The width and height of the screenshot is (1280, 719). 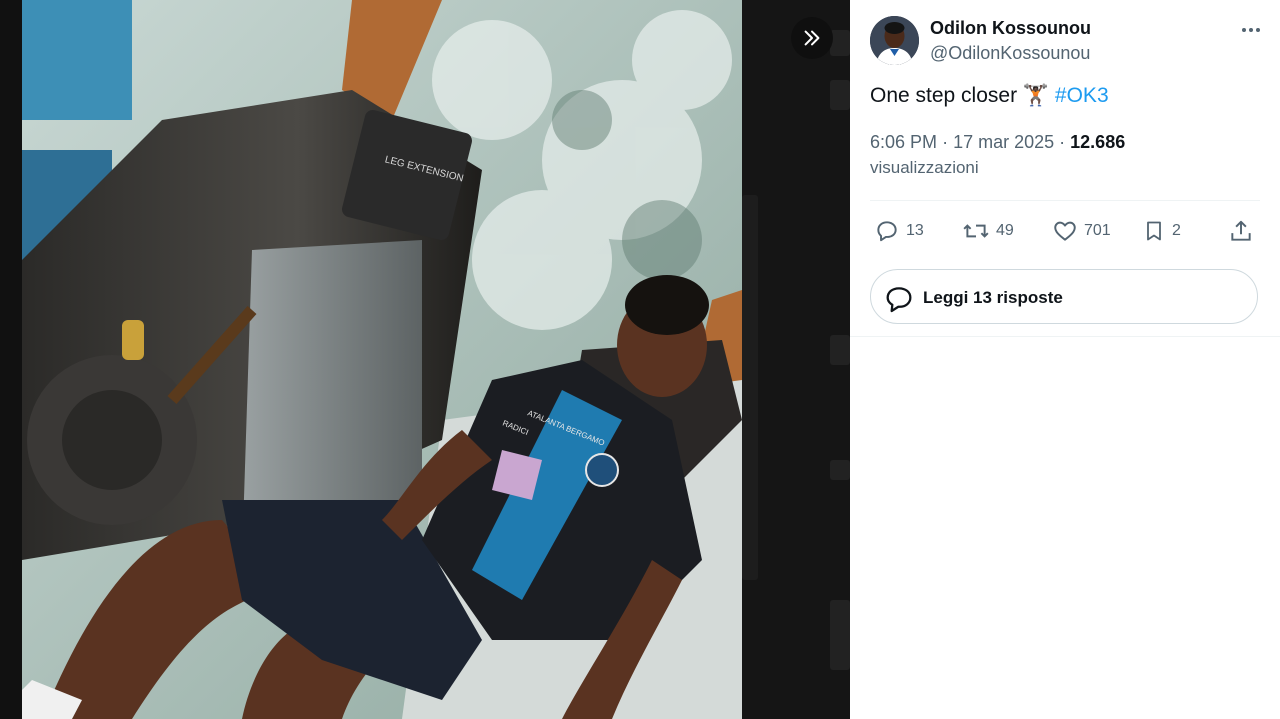 What do you see at coordinates (1098, 142) in the screenshot?
I see `views-count: 12.686` at bounding box center [1098, 142].